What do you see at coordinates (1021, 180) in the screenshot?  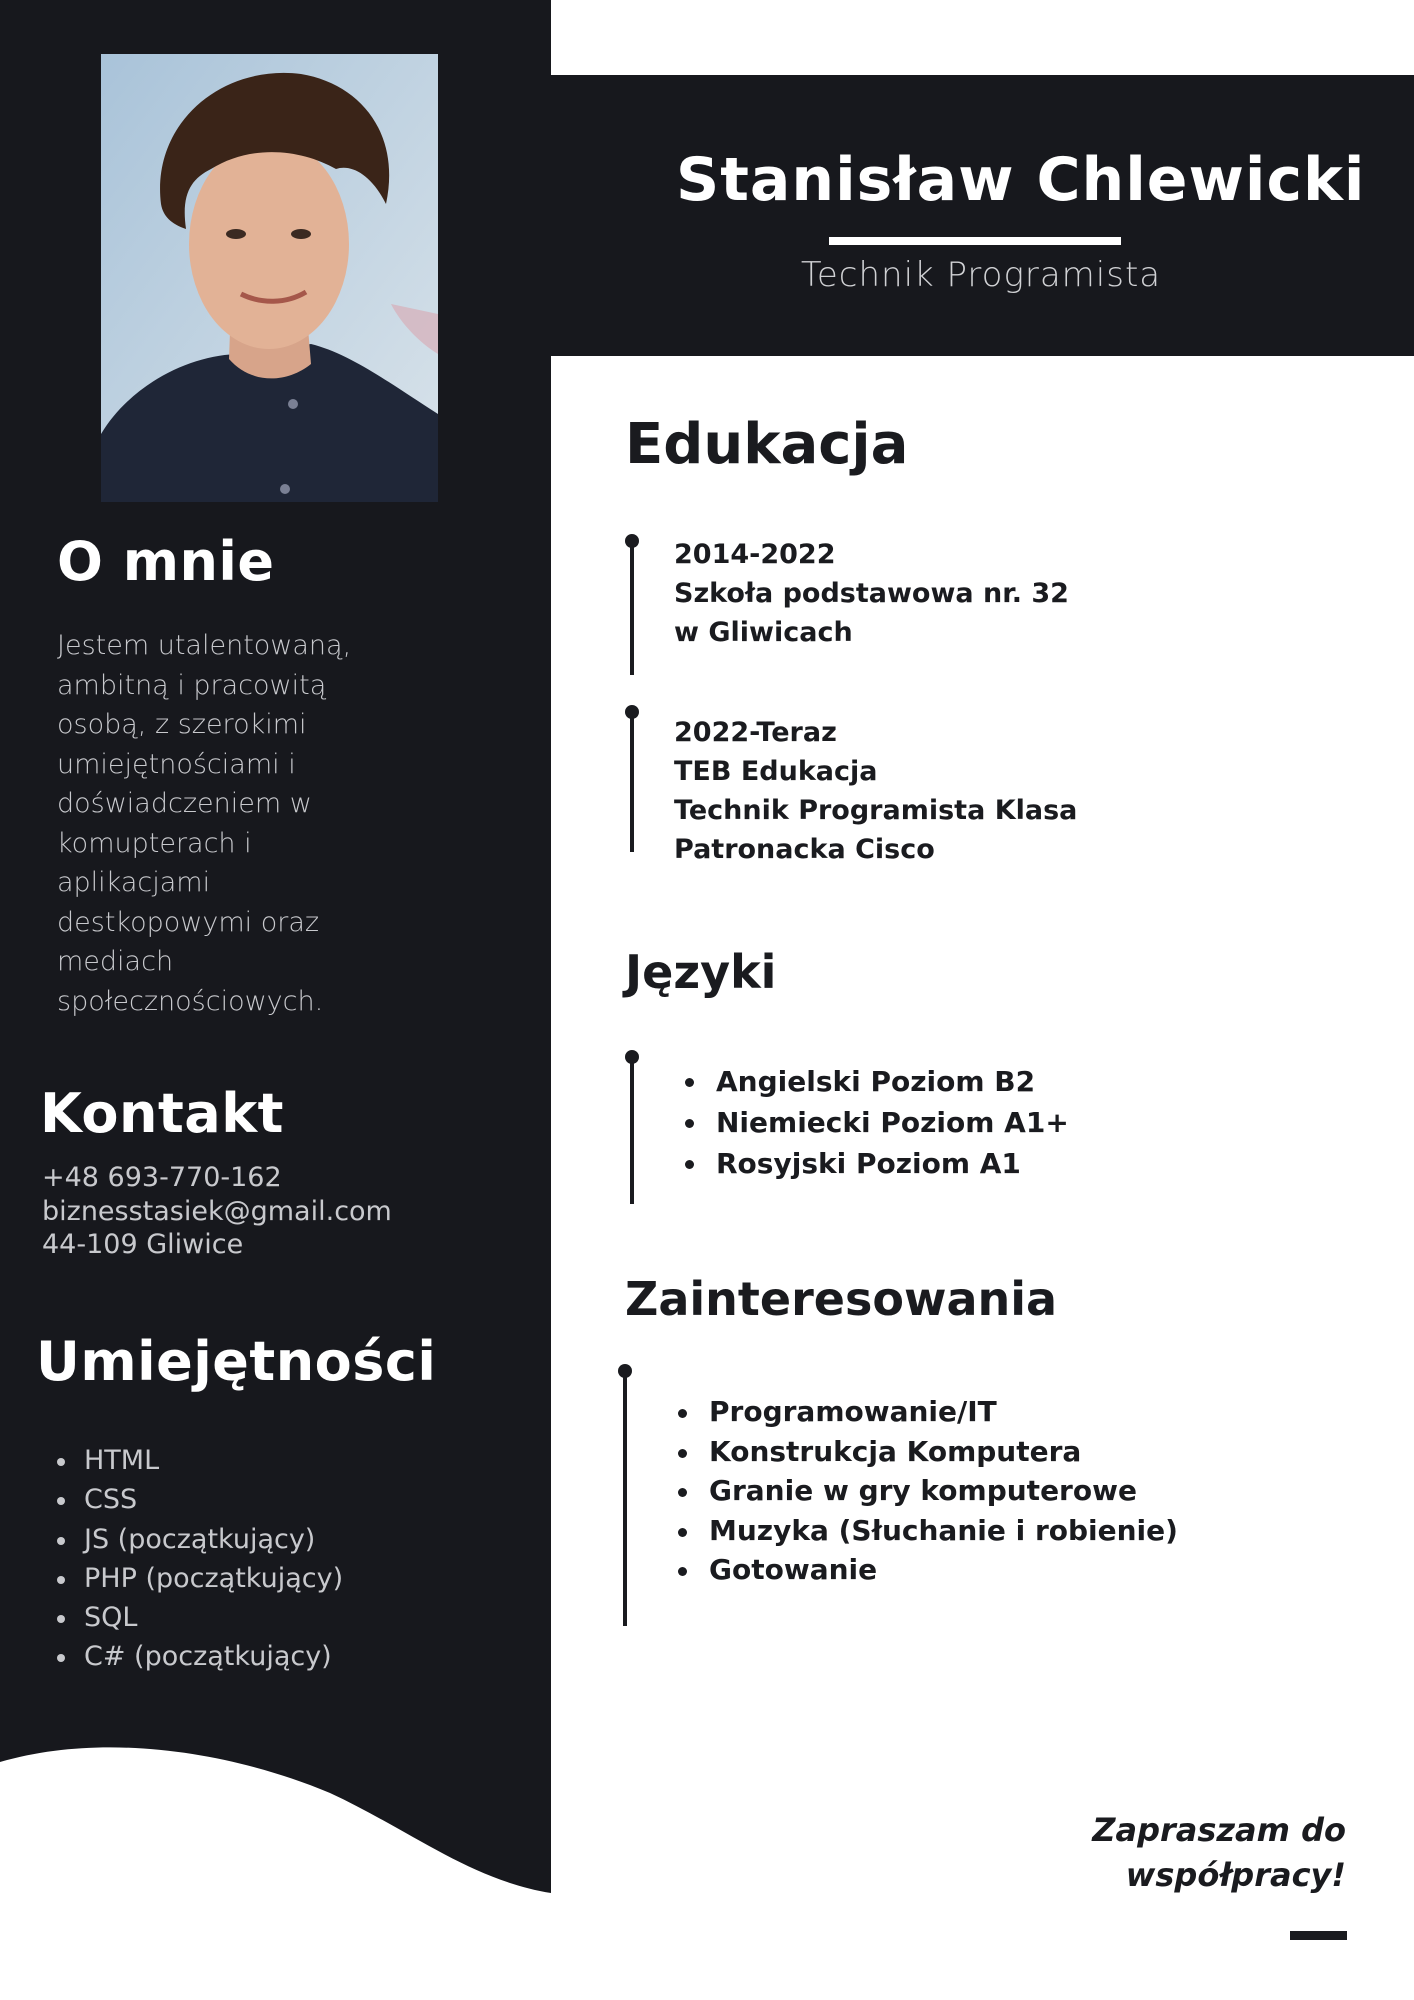 I see `person-name: Stanisław Chlewicki` at bounding box center [1021, 180].